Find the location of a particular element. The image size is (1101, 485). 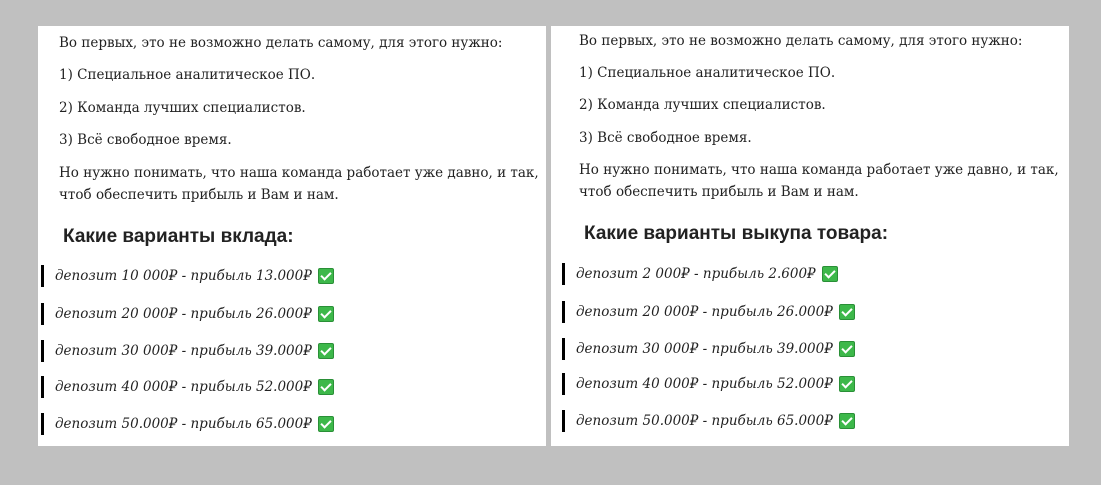

offer-item: депозит 10 000₽ - прибыль 13.000₽ is located at coordinates (187, 276).